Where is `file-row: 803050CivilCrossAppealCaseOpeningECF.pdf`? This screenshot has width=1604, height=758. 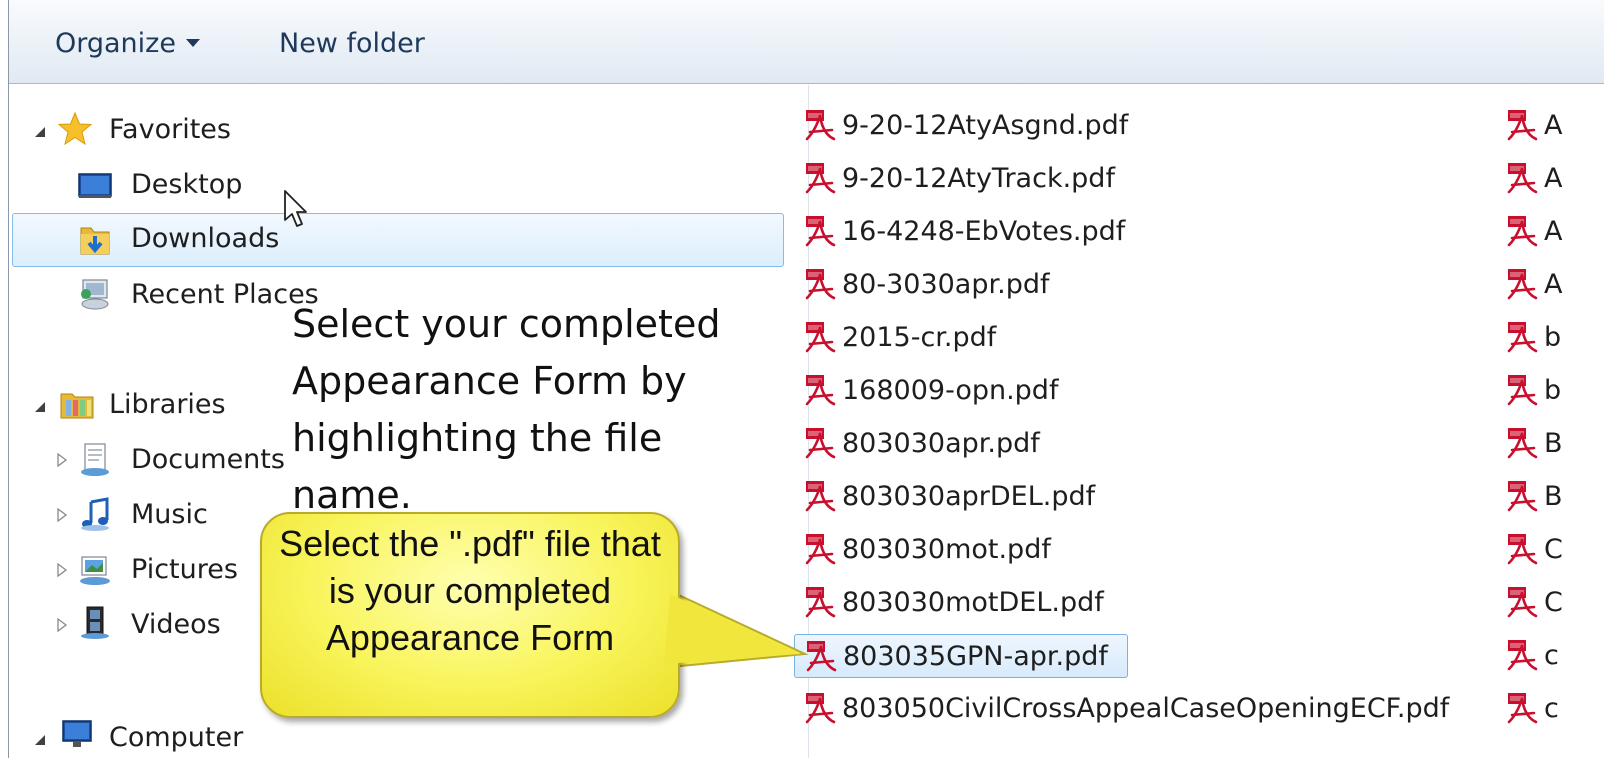
file-row: 803050CivilCrossAppealCaseOpeningECF.pdf is located at coordinates (1134, 709).